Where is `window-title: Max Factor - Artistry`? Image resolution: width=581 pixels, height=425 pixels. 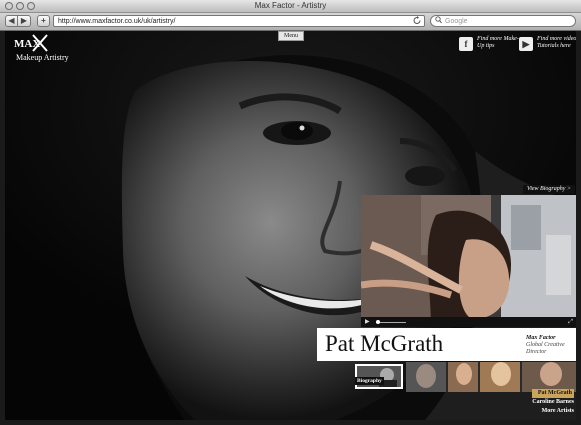
window-title: Max Factor - Artistry is located at coordinates (290, 5).